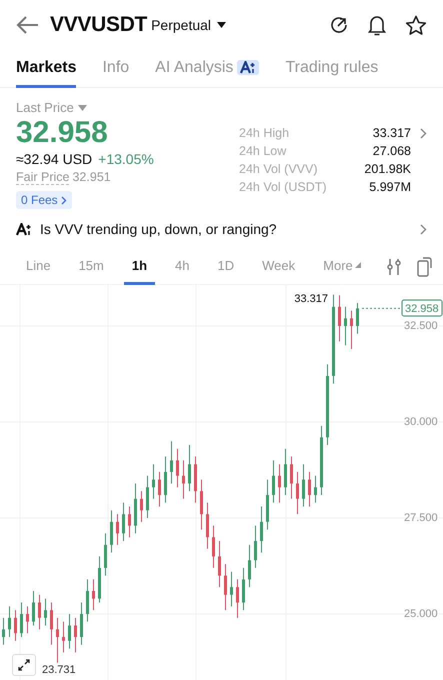 The height and width of the screenshot is (680, 443). What do you see at coordinates (377, 25) in the screenshot?
I see `bell-icon` at bounding box center [377, 25].